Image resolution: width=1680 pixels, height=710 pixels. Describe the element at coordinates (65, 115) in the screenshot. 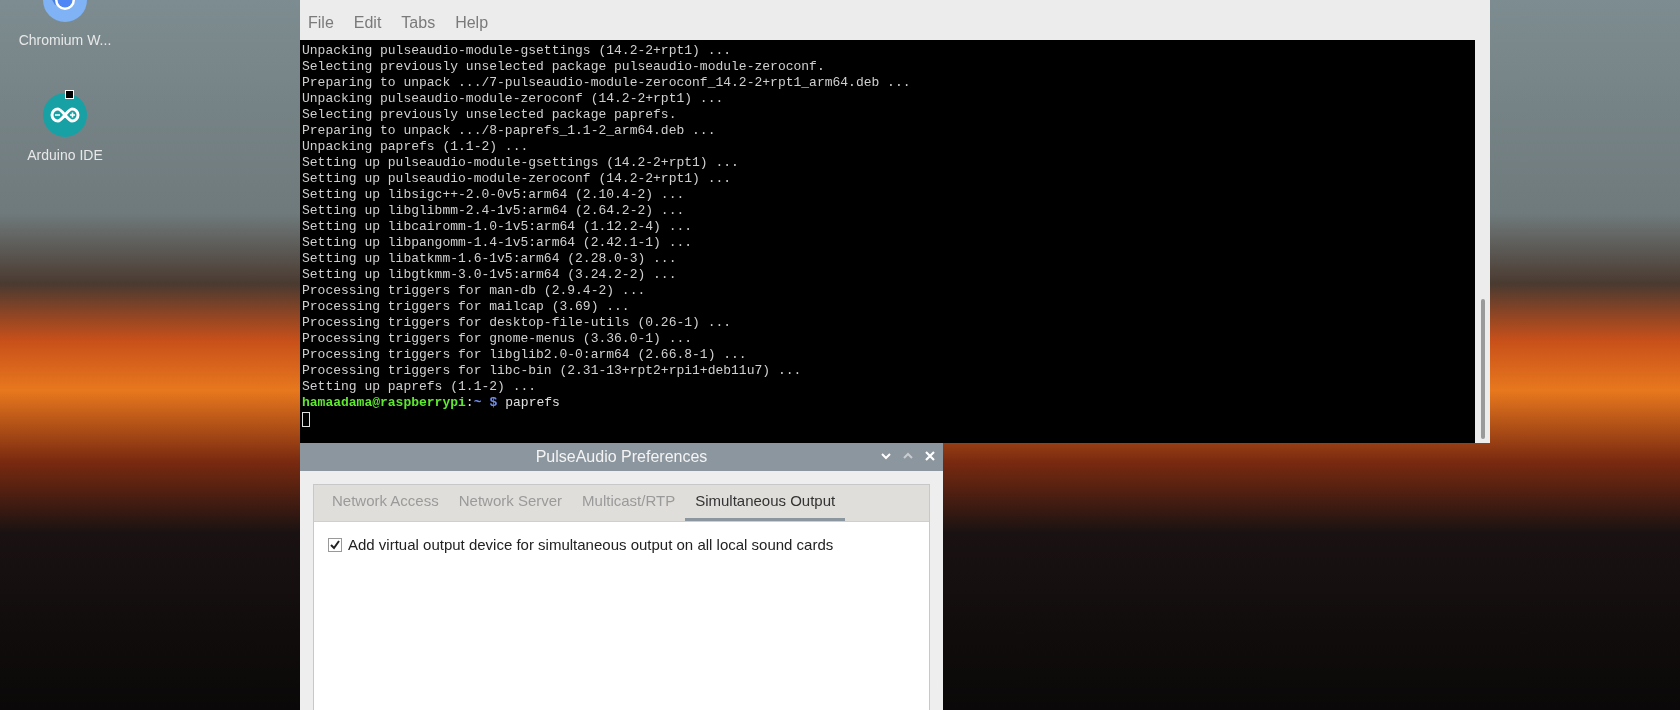

I see `arduino-icon` at that location.